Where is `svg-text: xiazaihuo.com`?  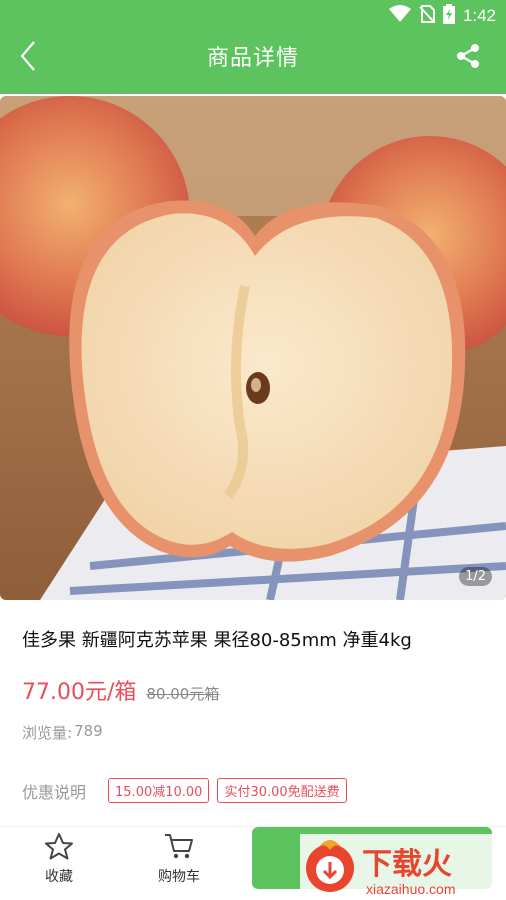
svg-text: xiazaihuo.com is located at coordinates (411, 889).